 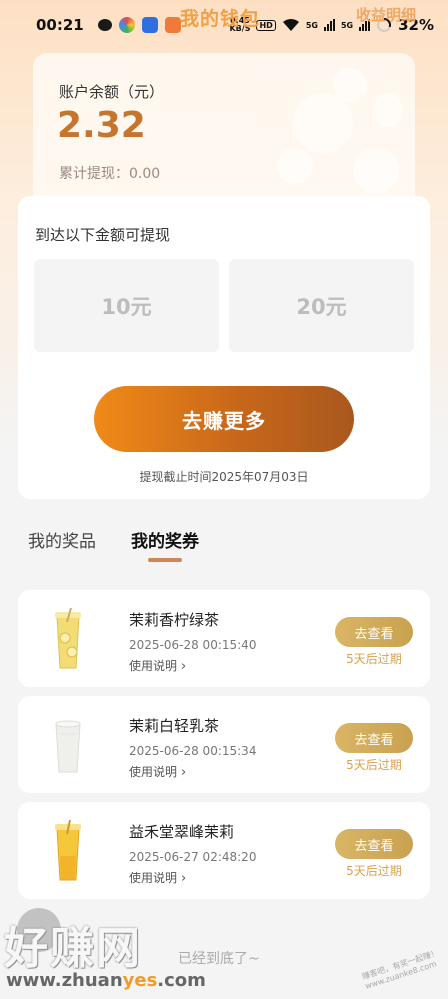 What do you see at coordinates (329, 25) in the screenshot?
I see `signal-bars-icon` at bounding box center [329, 25].